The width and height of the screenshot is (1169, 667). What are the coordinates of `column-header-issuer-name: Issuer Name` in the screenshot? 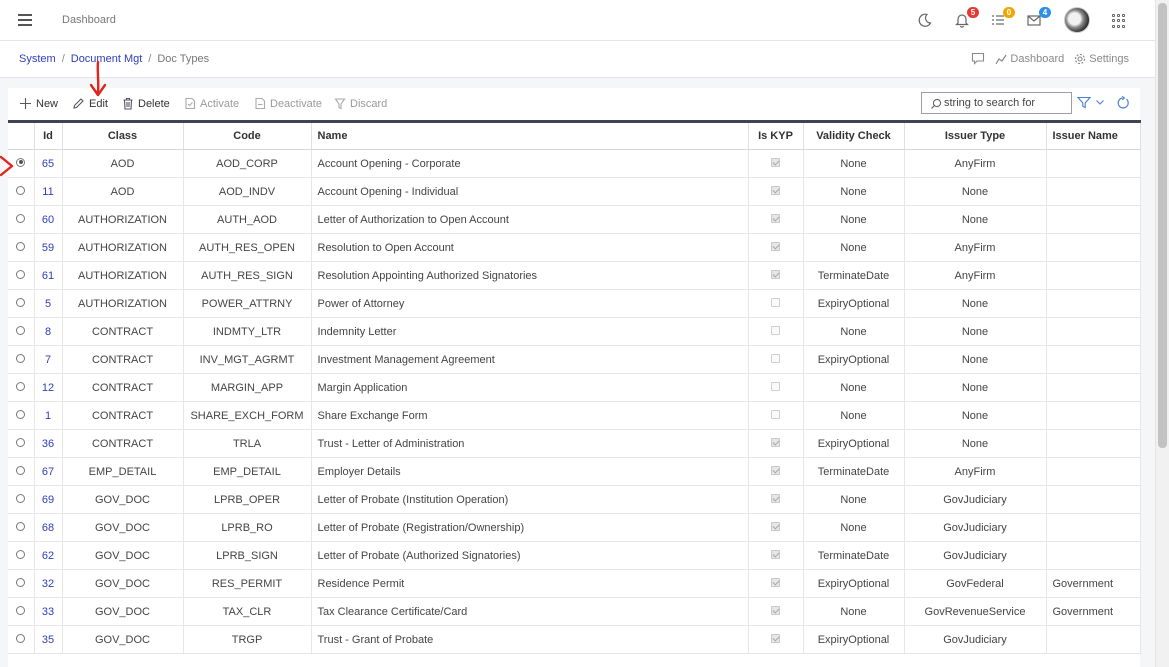 It's located at (1093, 135).